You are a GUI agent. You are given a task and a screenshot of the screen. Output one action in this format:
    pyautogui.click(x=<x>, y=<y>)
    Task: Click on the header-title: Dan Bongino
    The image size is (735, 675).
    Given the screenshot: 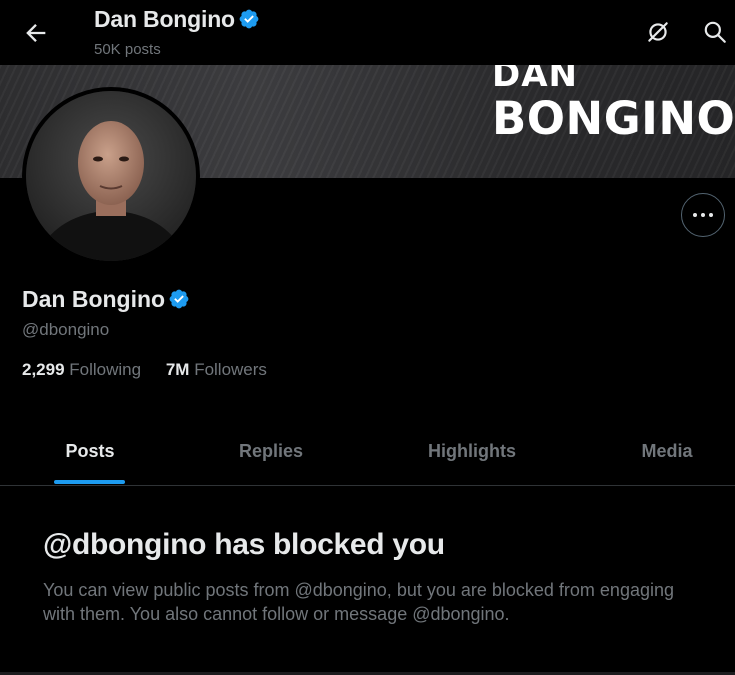 What is the action you would take?
    pyautogui.click(x=177, y=19)
    